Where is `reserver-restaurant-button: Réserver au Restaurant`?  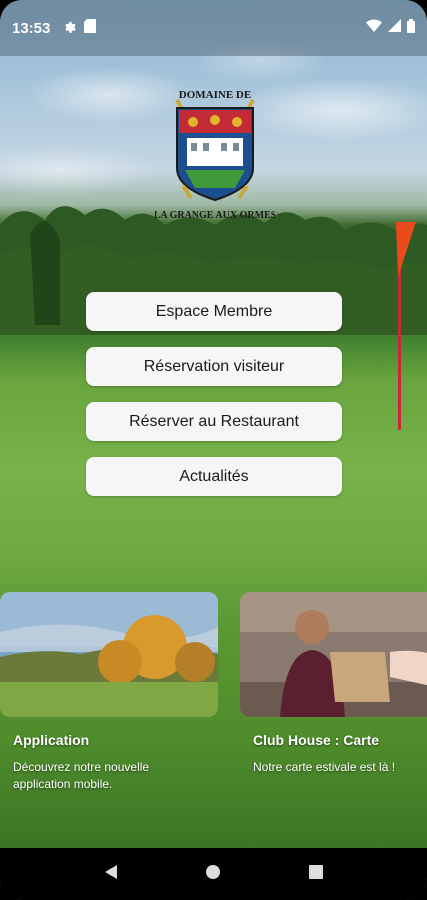
reserver-restaurant-button: Réserver au Restaurant is located at coordinates (214, 421).